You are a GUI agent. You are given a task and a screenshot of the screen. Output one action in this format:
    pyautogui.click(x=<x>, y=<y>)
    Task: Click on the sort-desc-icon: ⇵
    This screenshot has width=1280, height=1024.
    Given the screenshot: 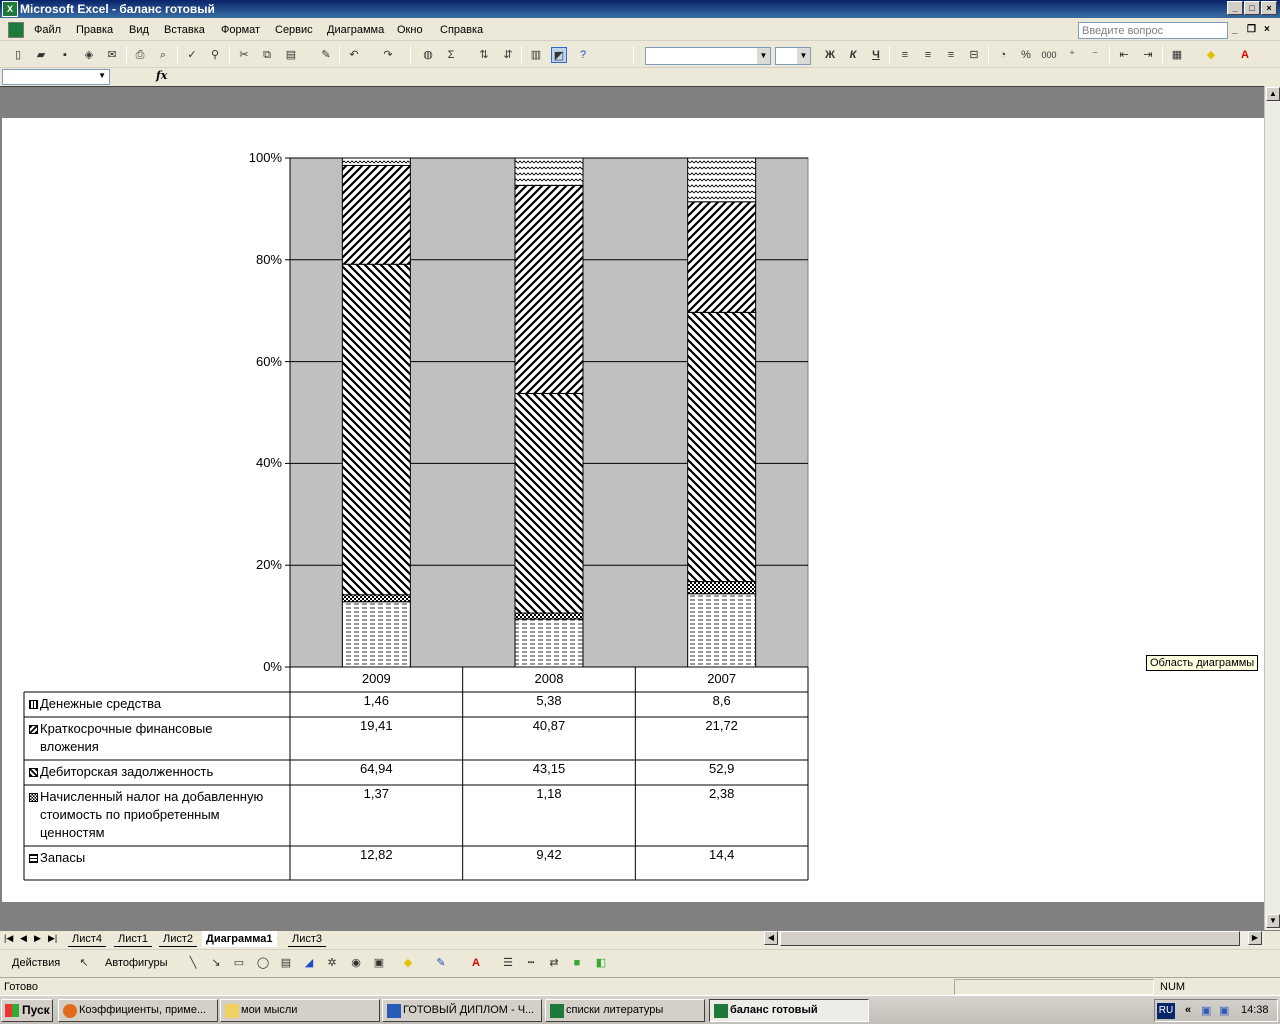 What is the action you would take?
    pyautogui.click(x=508, y=55)
    